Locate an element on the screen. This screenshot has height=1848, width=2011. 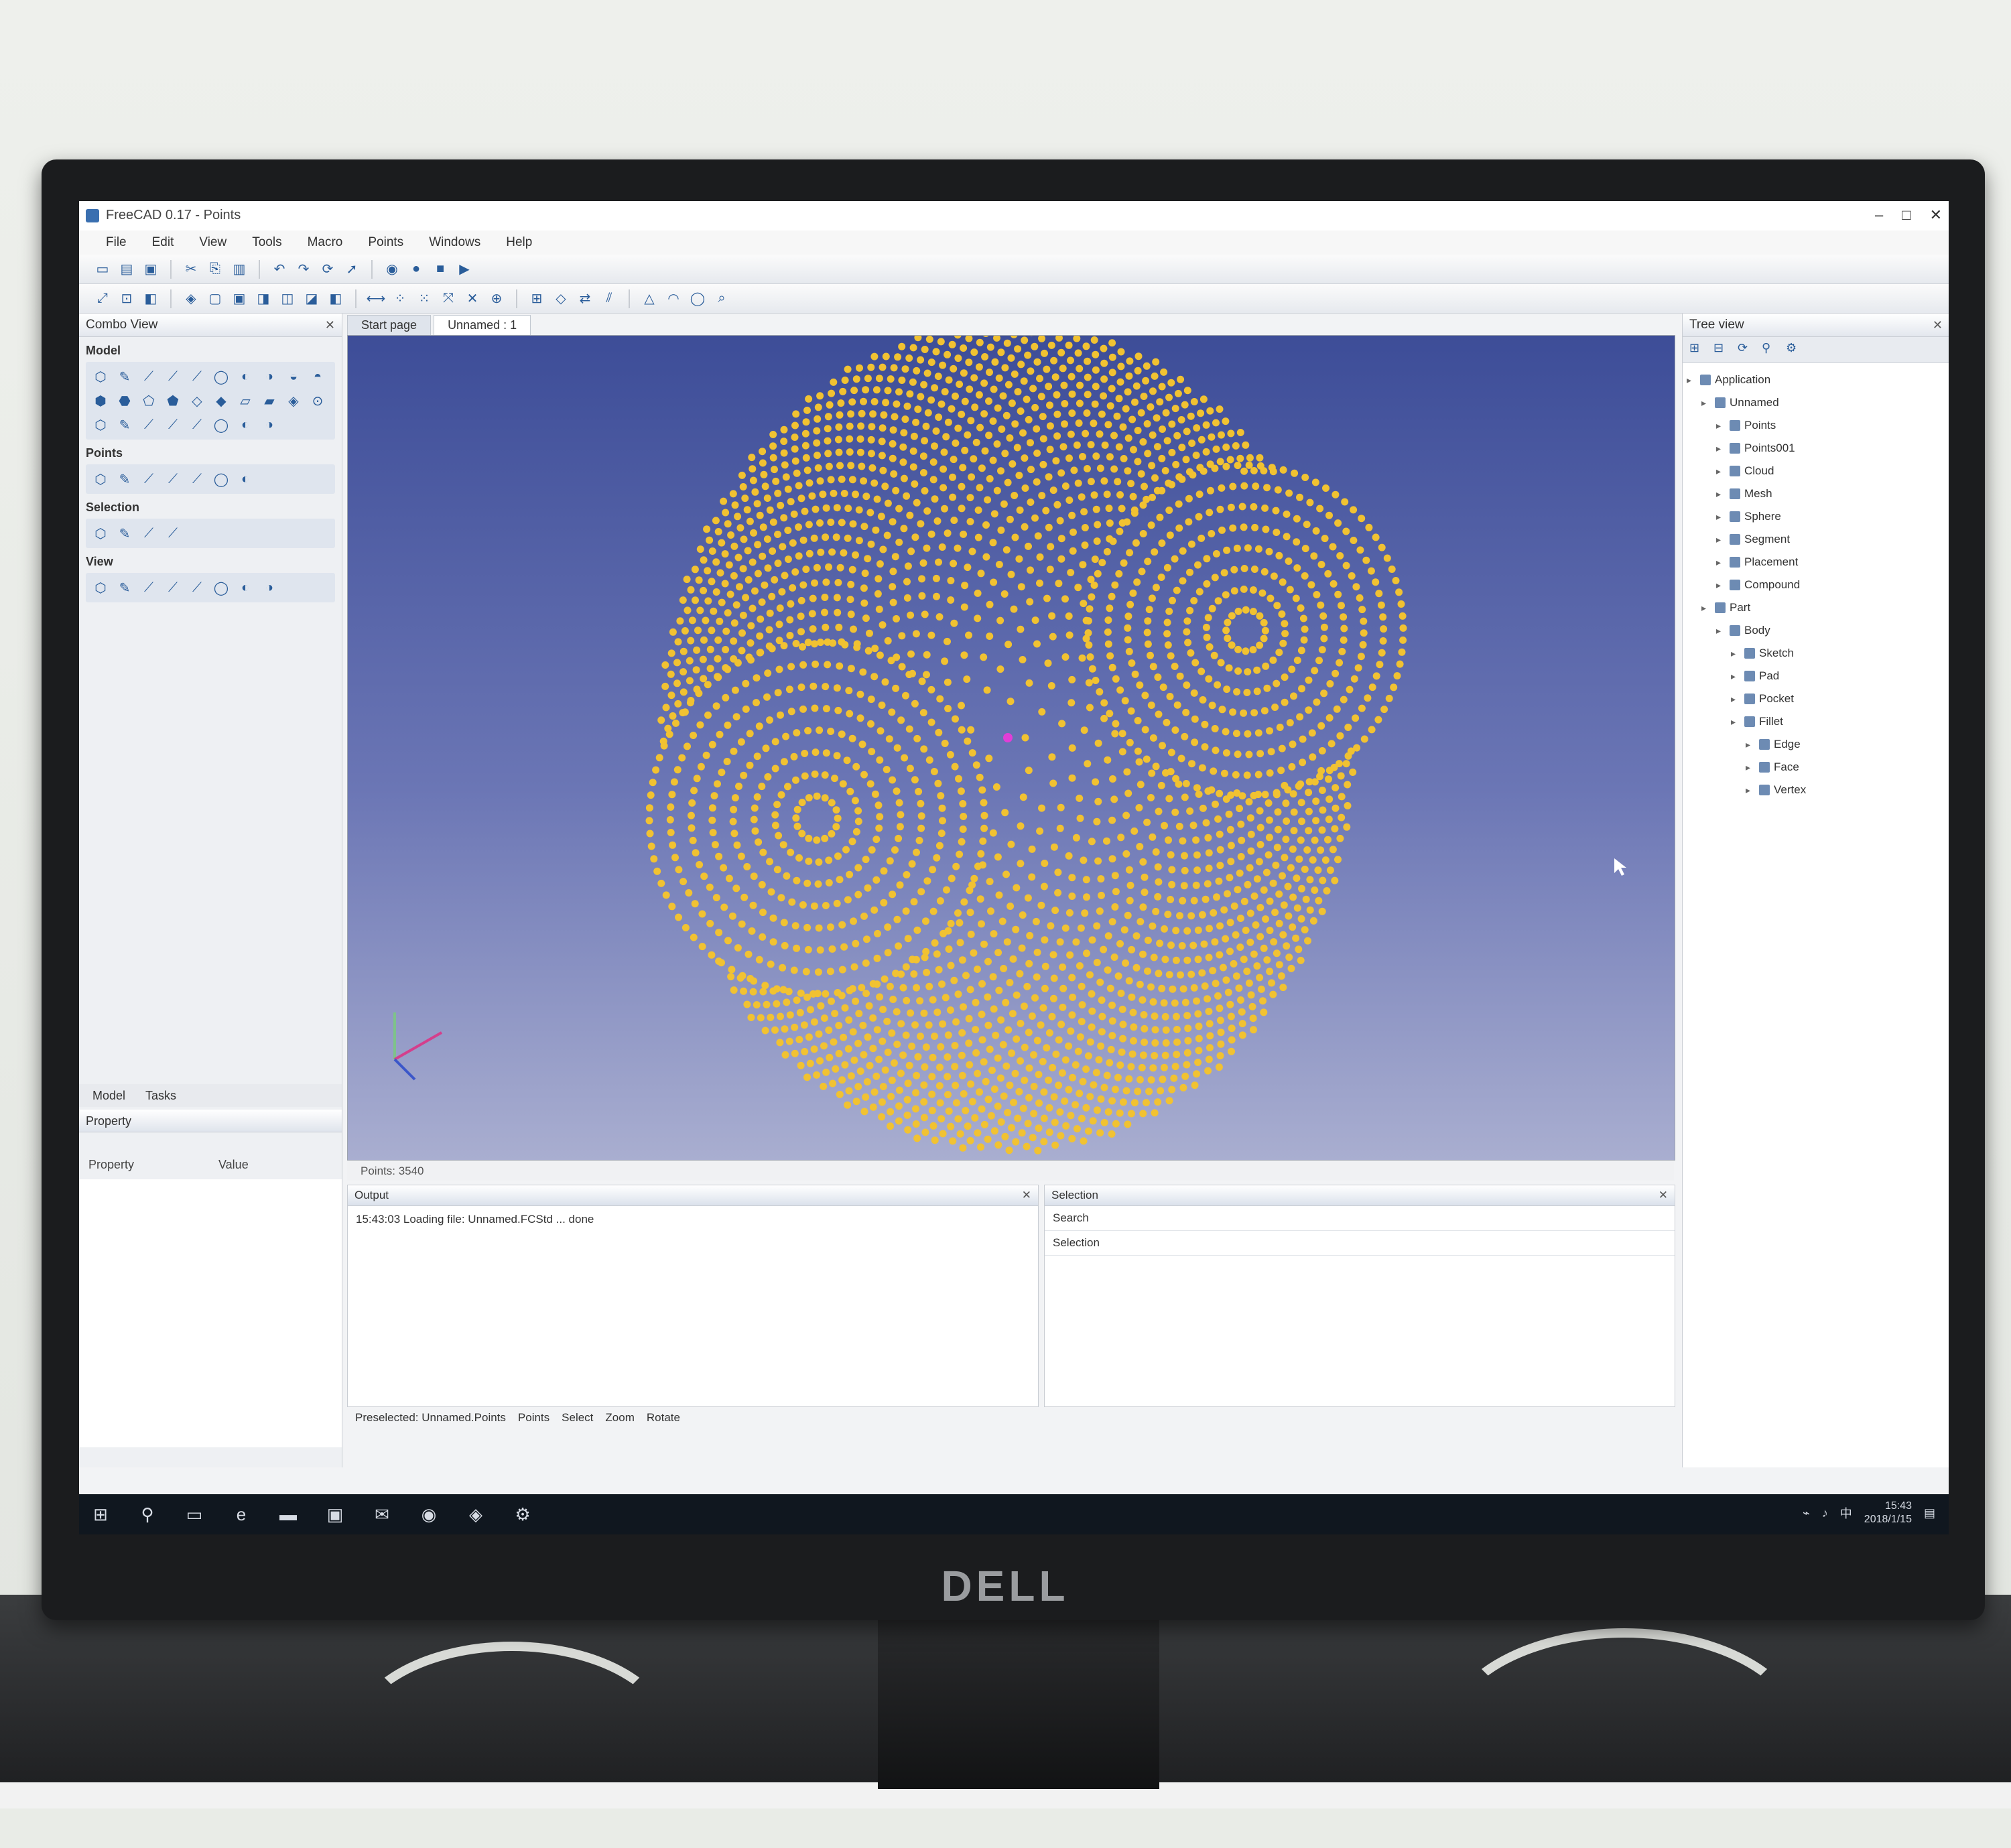
view-bottom-icon: ◪ is located at coordinates (312, 299).